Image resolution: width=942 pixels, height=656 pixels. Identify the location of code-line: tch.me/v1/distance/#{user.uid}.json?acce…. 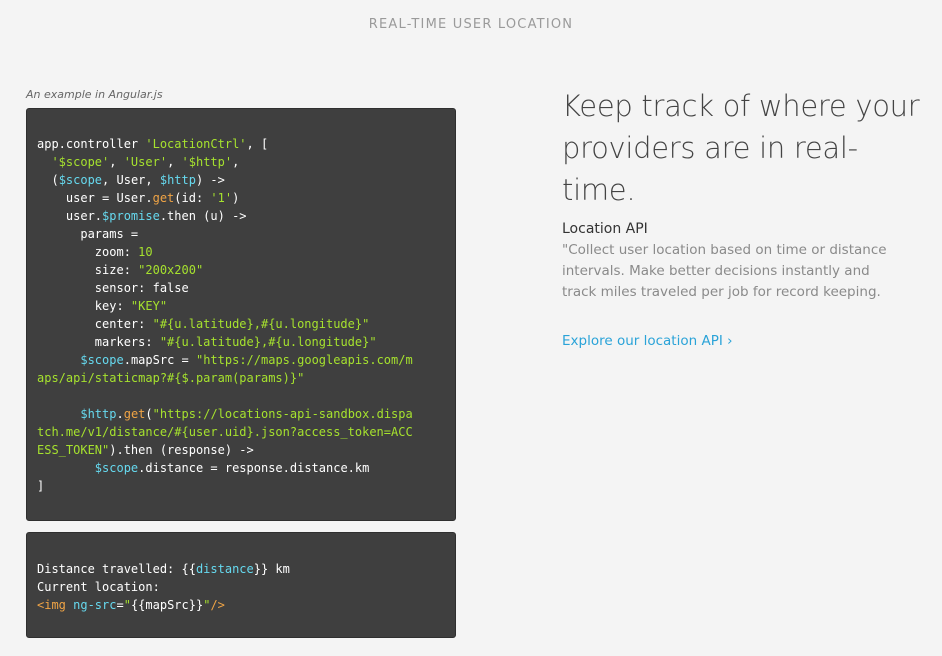
(241, 432).